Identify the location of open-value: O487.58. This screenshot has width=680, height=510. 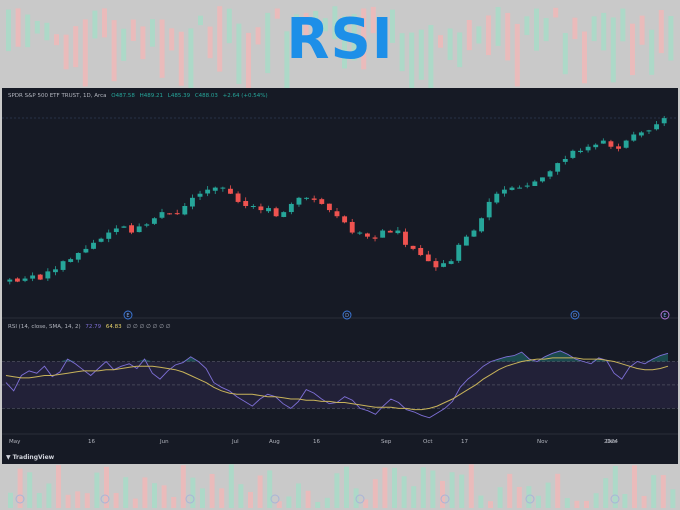
(123, 96).